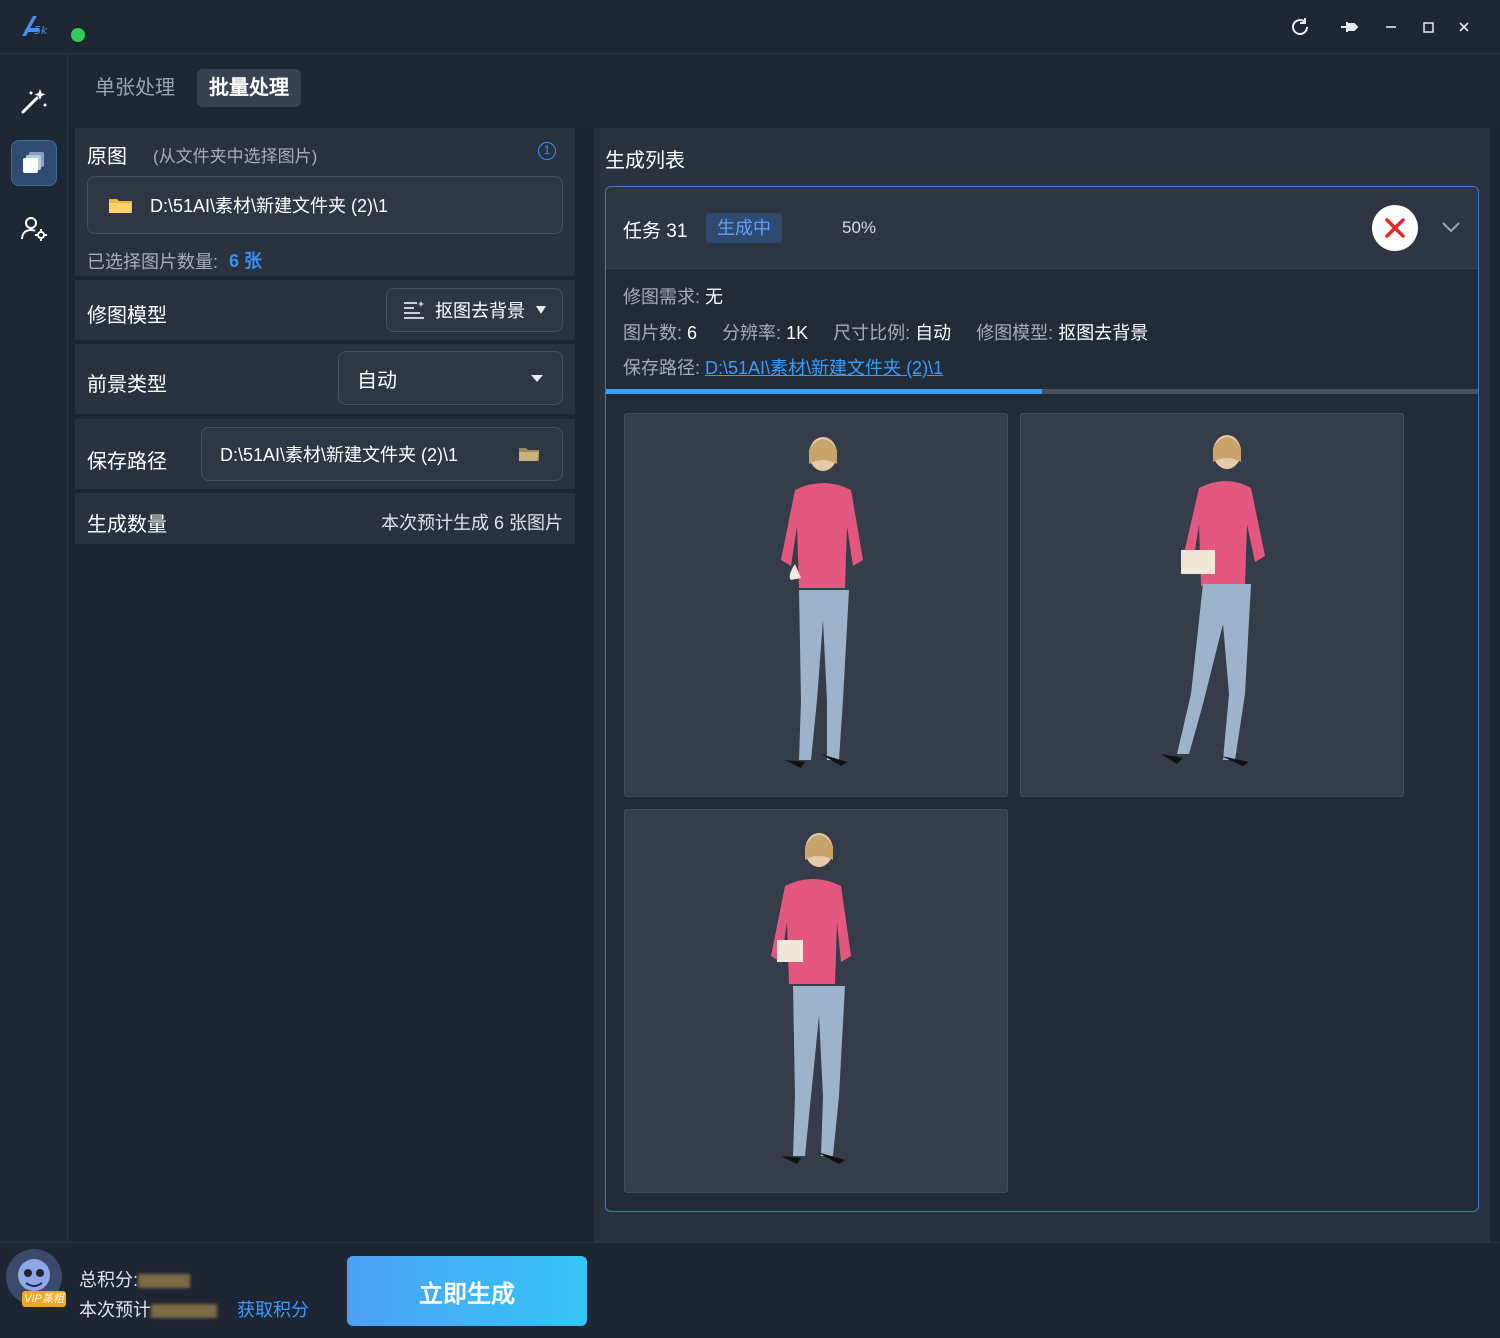 This screenshot has width=1500, height=1338. Describe the element at coordinates (1451, 227) in the screenshot. I see `chevron-down-icon` at that location.